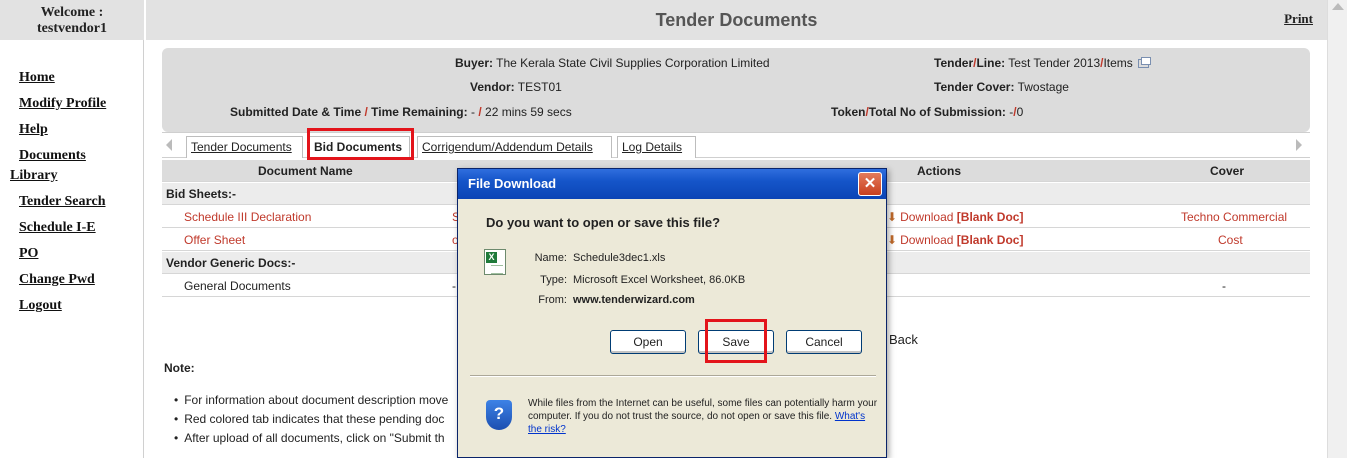 The width and height of the screenshot is (1347, 458). I want to click on save-button: Save, so click(736, 342).